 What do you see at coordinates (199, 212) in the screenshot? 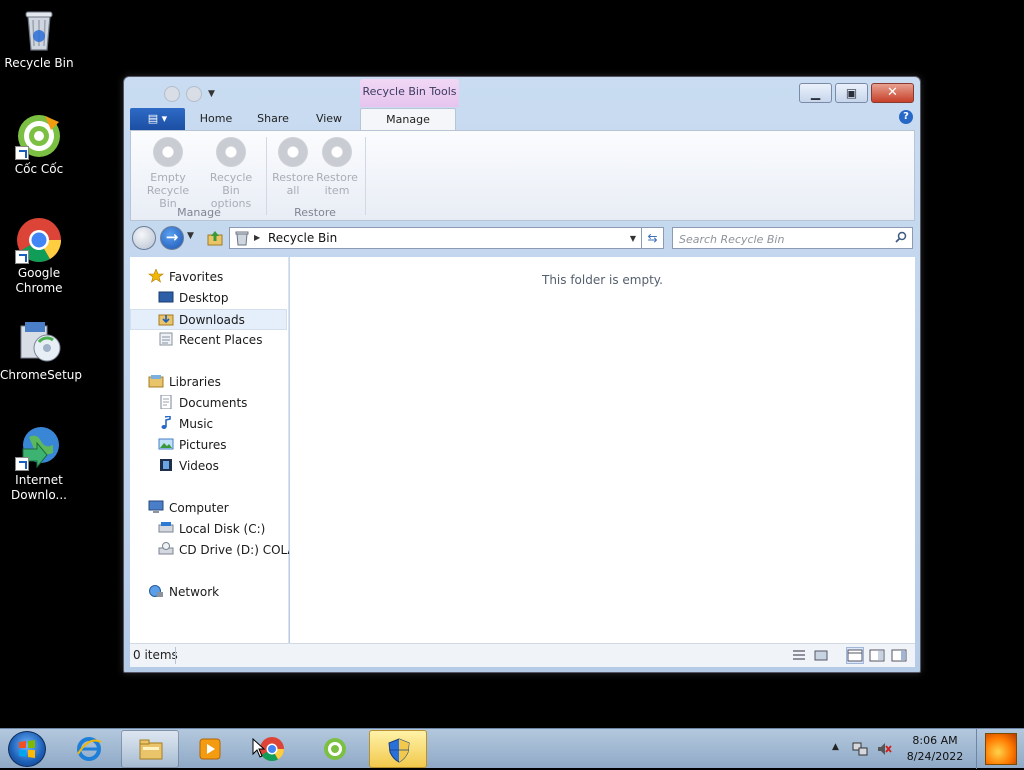
I see `group-label-manage: Manage` at bounding box center [199, 212].